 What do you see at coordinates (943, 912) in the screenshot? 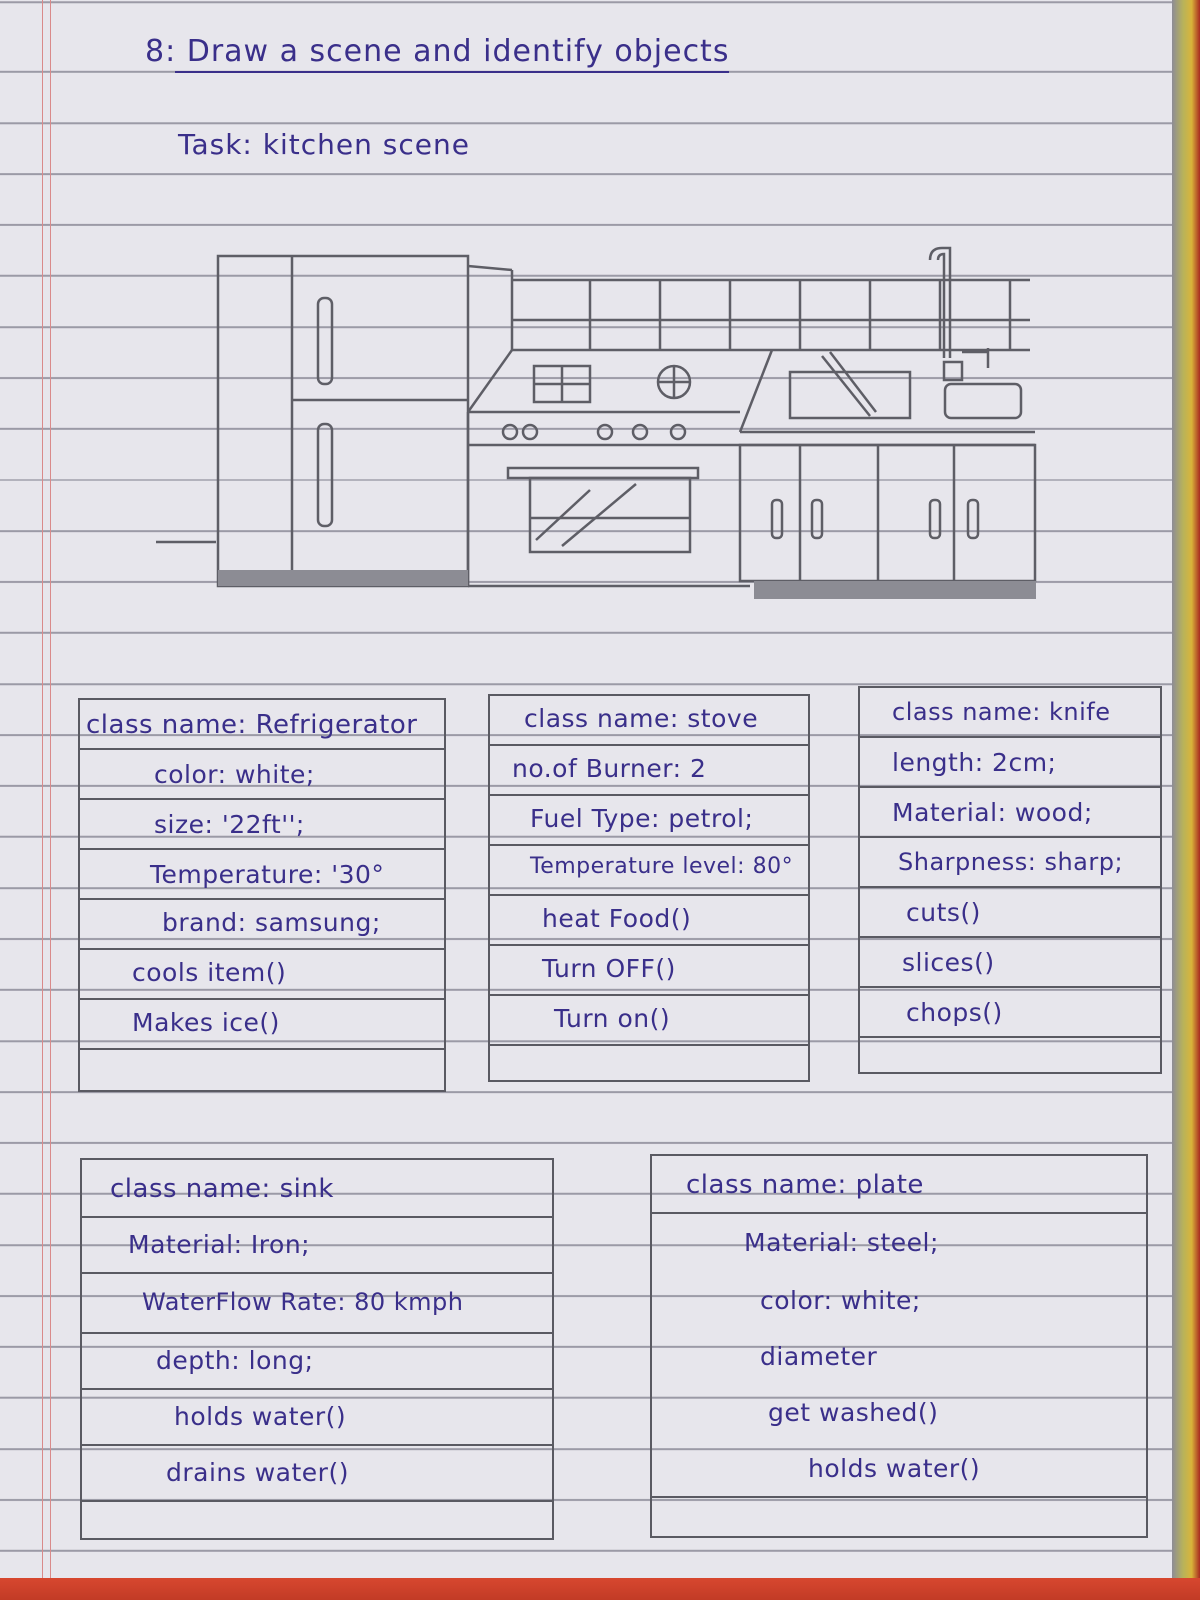
I see `knife-method-cuts: cuts()` at bounding box center [943, 912].